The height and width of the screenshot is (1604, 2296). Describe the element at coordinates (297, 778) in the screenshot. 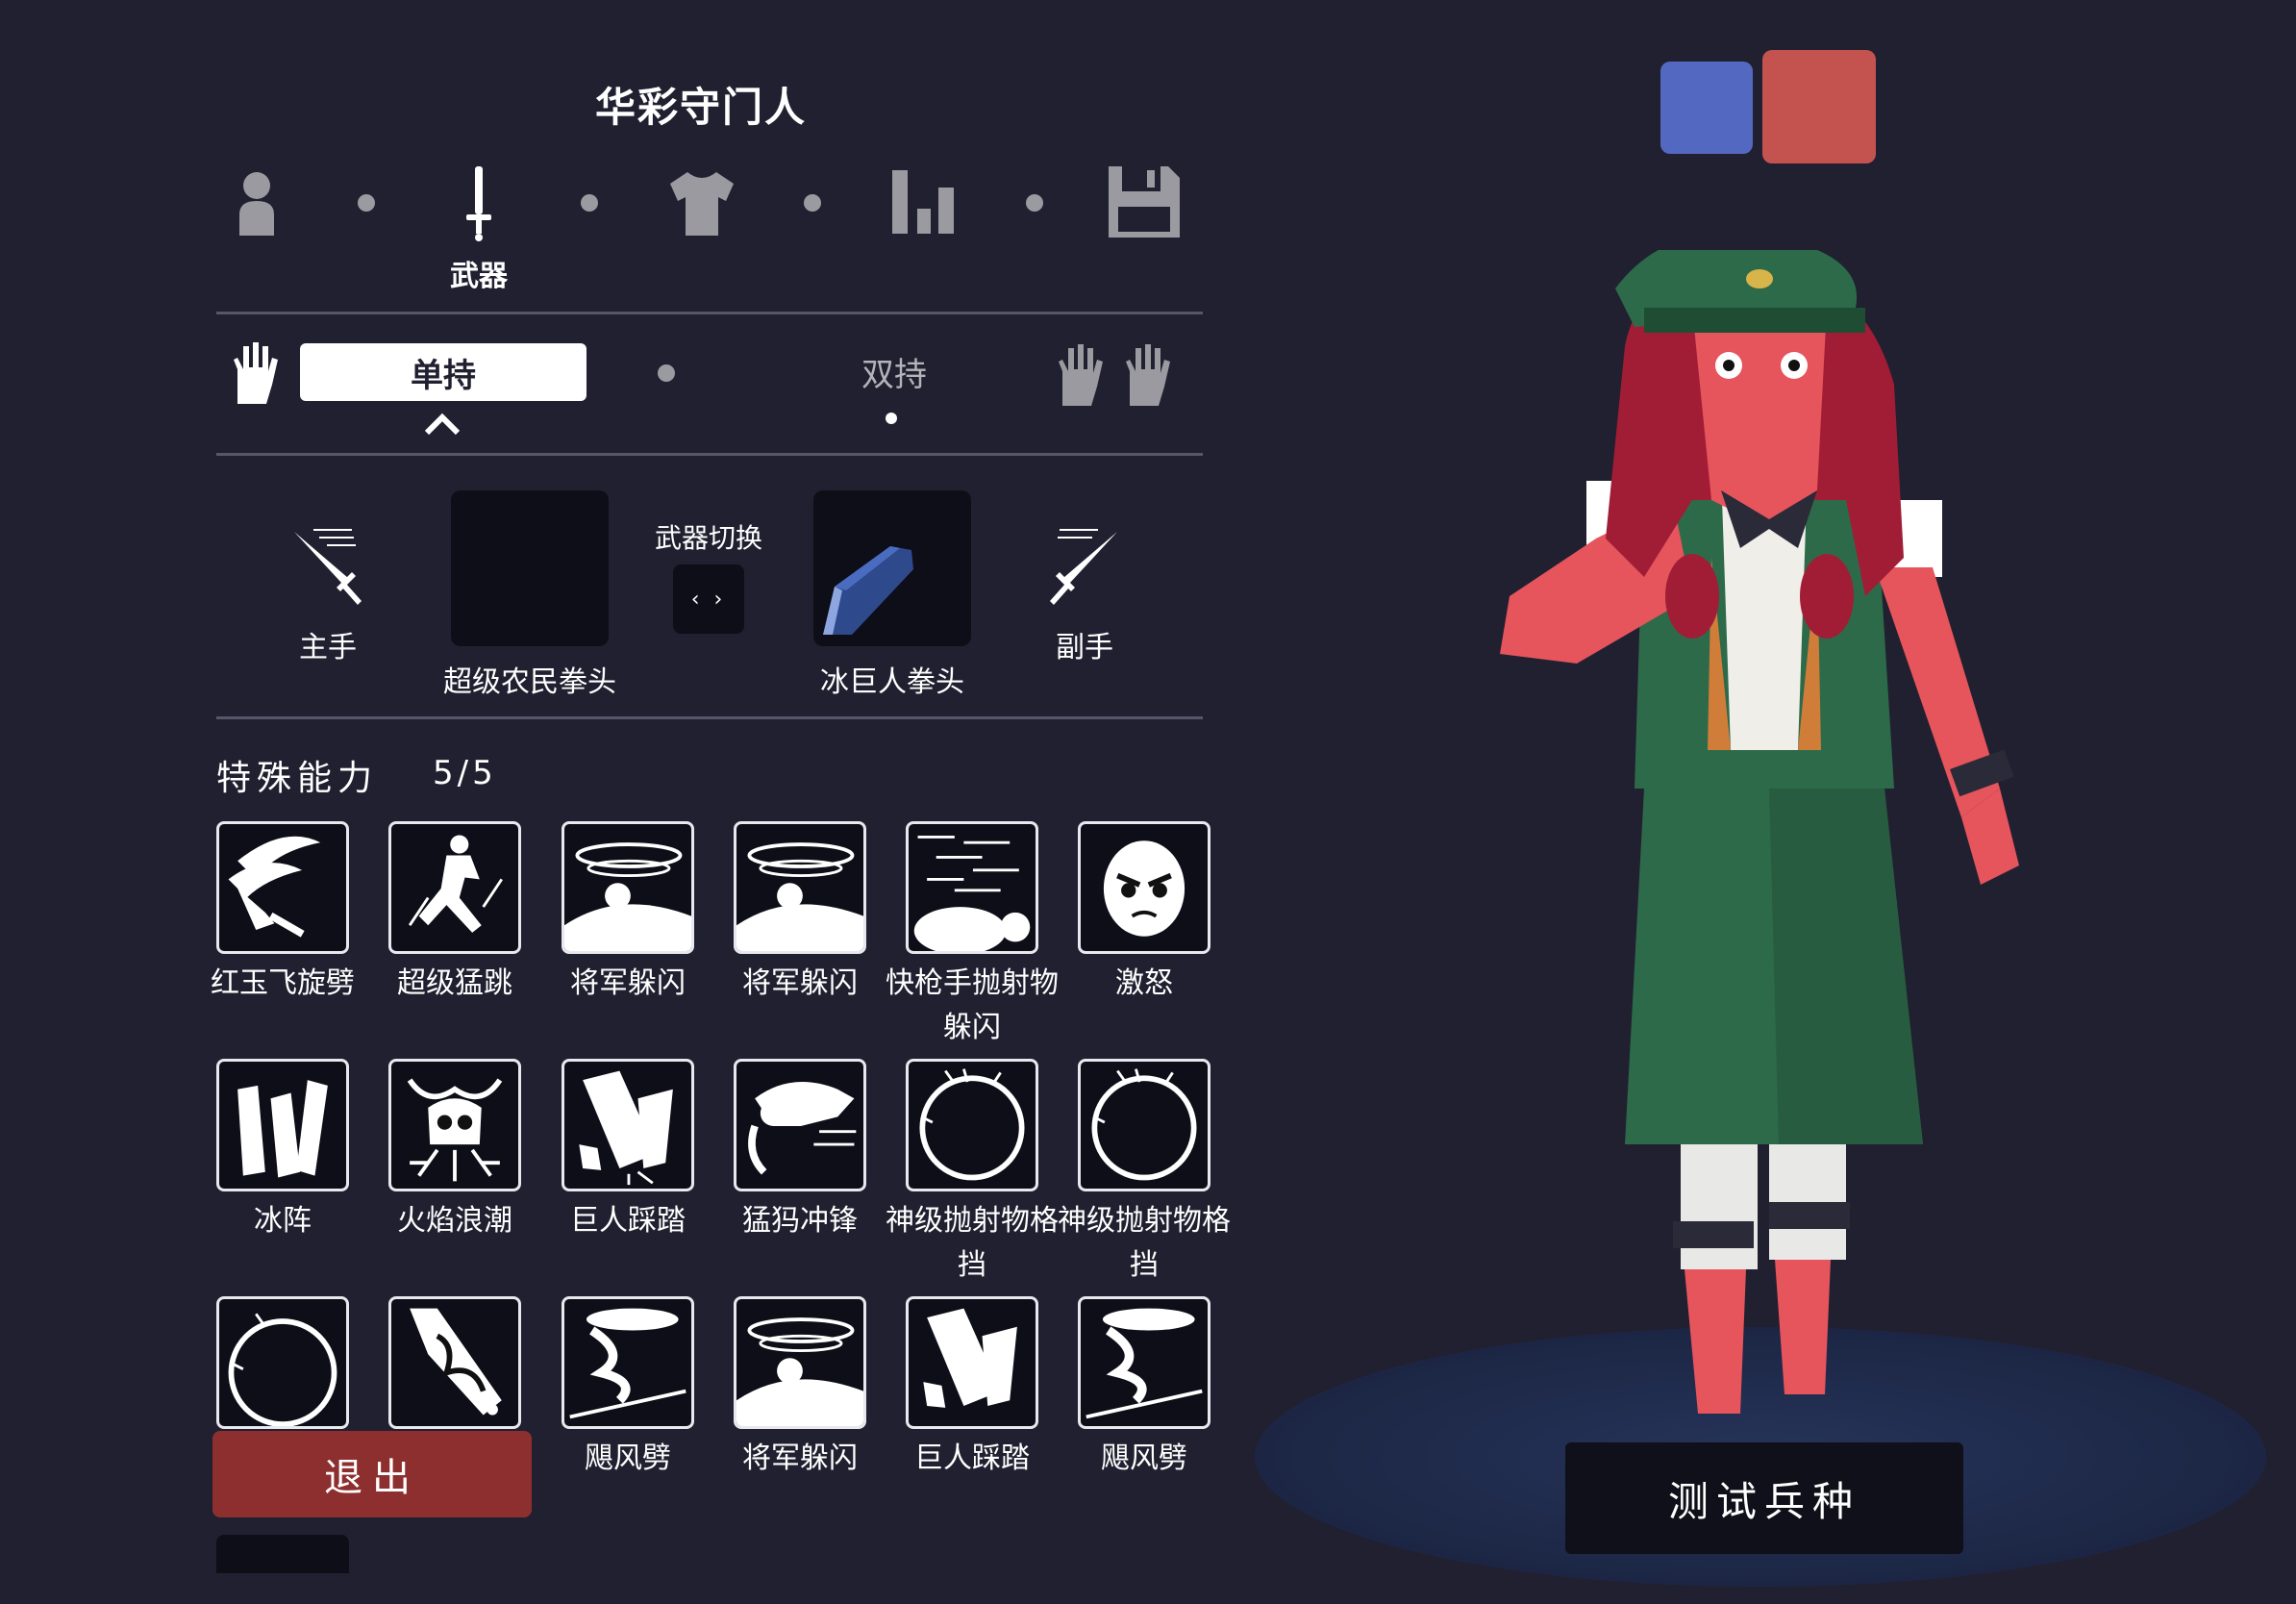

I see `abilities-title: 特殊能力` at that location.